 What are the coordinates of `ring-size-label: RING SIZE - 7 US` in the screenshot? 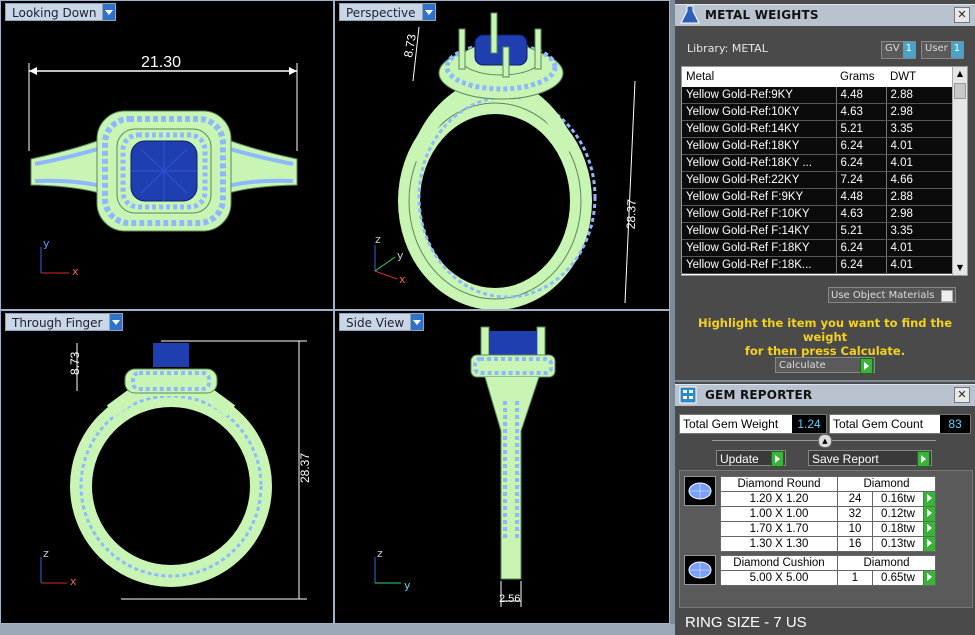 It's located at (746, 622).